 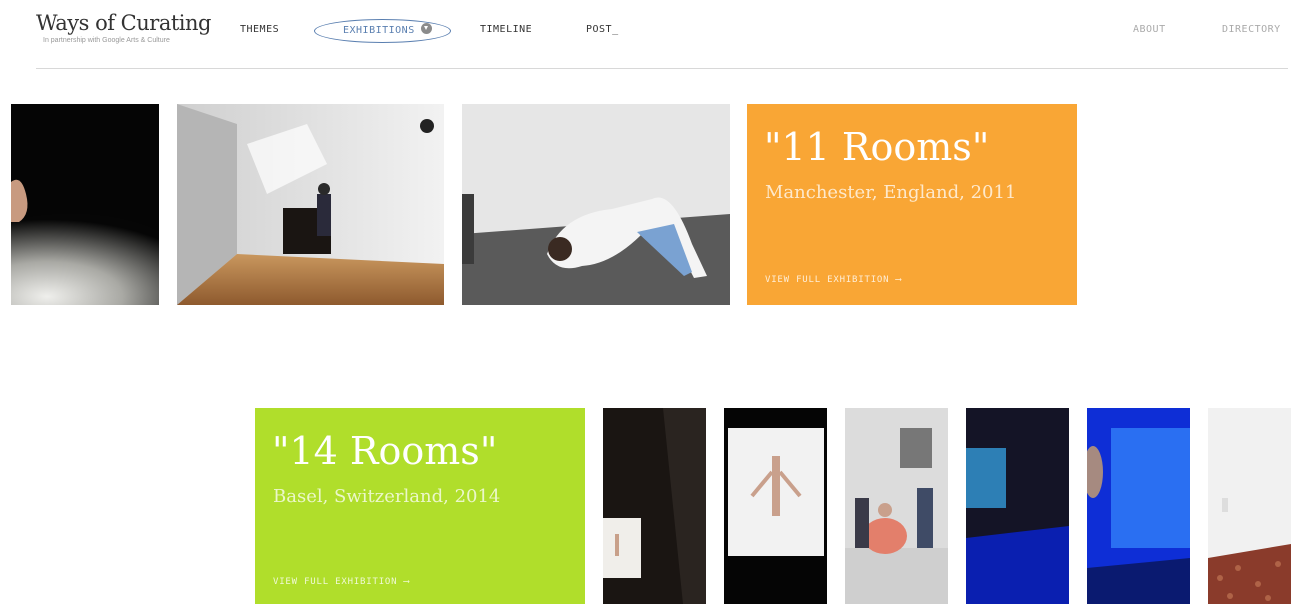 I want to click on chevron-down-icon, so click(x=426, y=28).